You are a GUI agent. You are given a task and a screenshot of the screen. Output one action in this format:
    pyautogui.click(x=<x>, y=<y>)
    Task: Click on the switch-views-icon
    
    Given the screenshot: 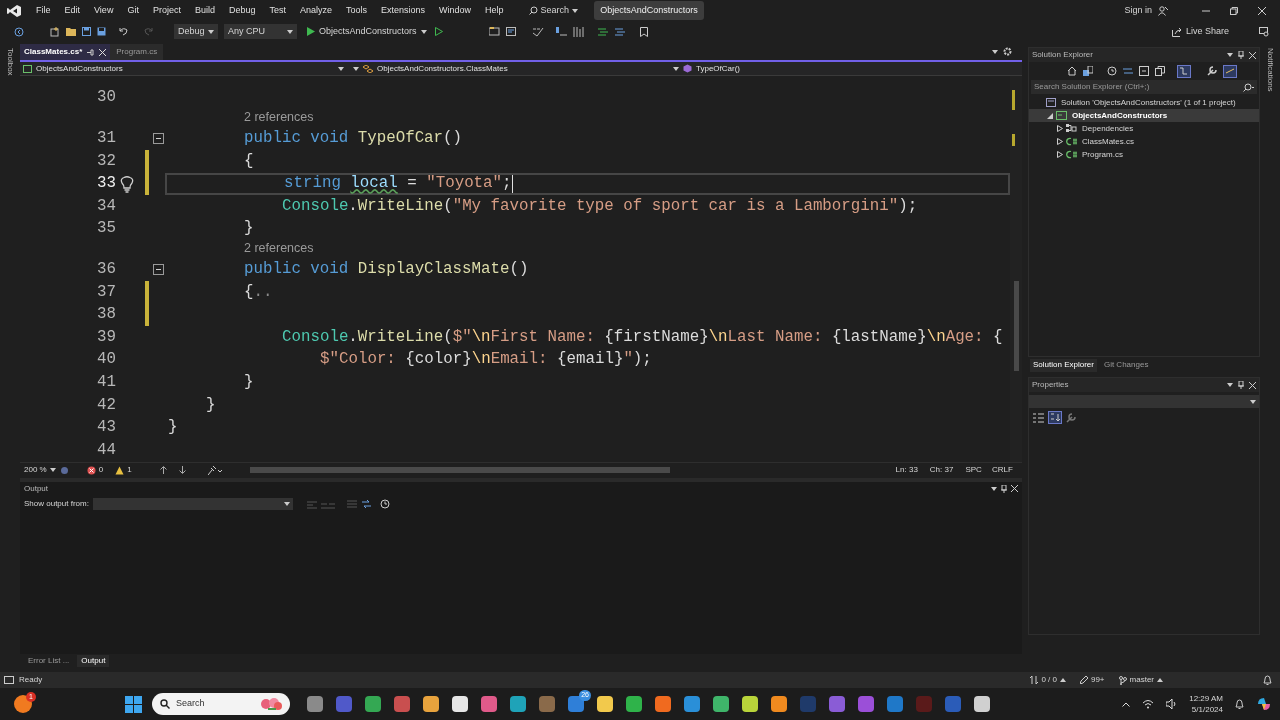 What is the action you would take?
    pyautogui.click(x=1088, y=71)
    